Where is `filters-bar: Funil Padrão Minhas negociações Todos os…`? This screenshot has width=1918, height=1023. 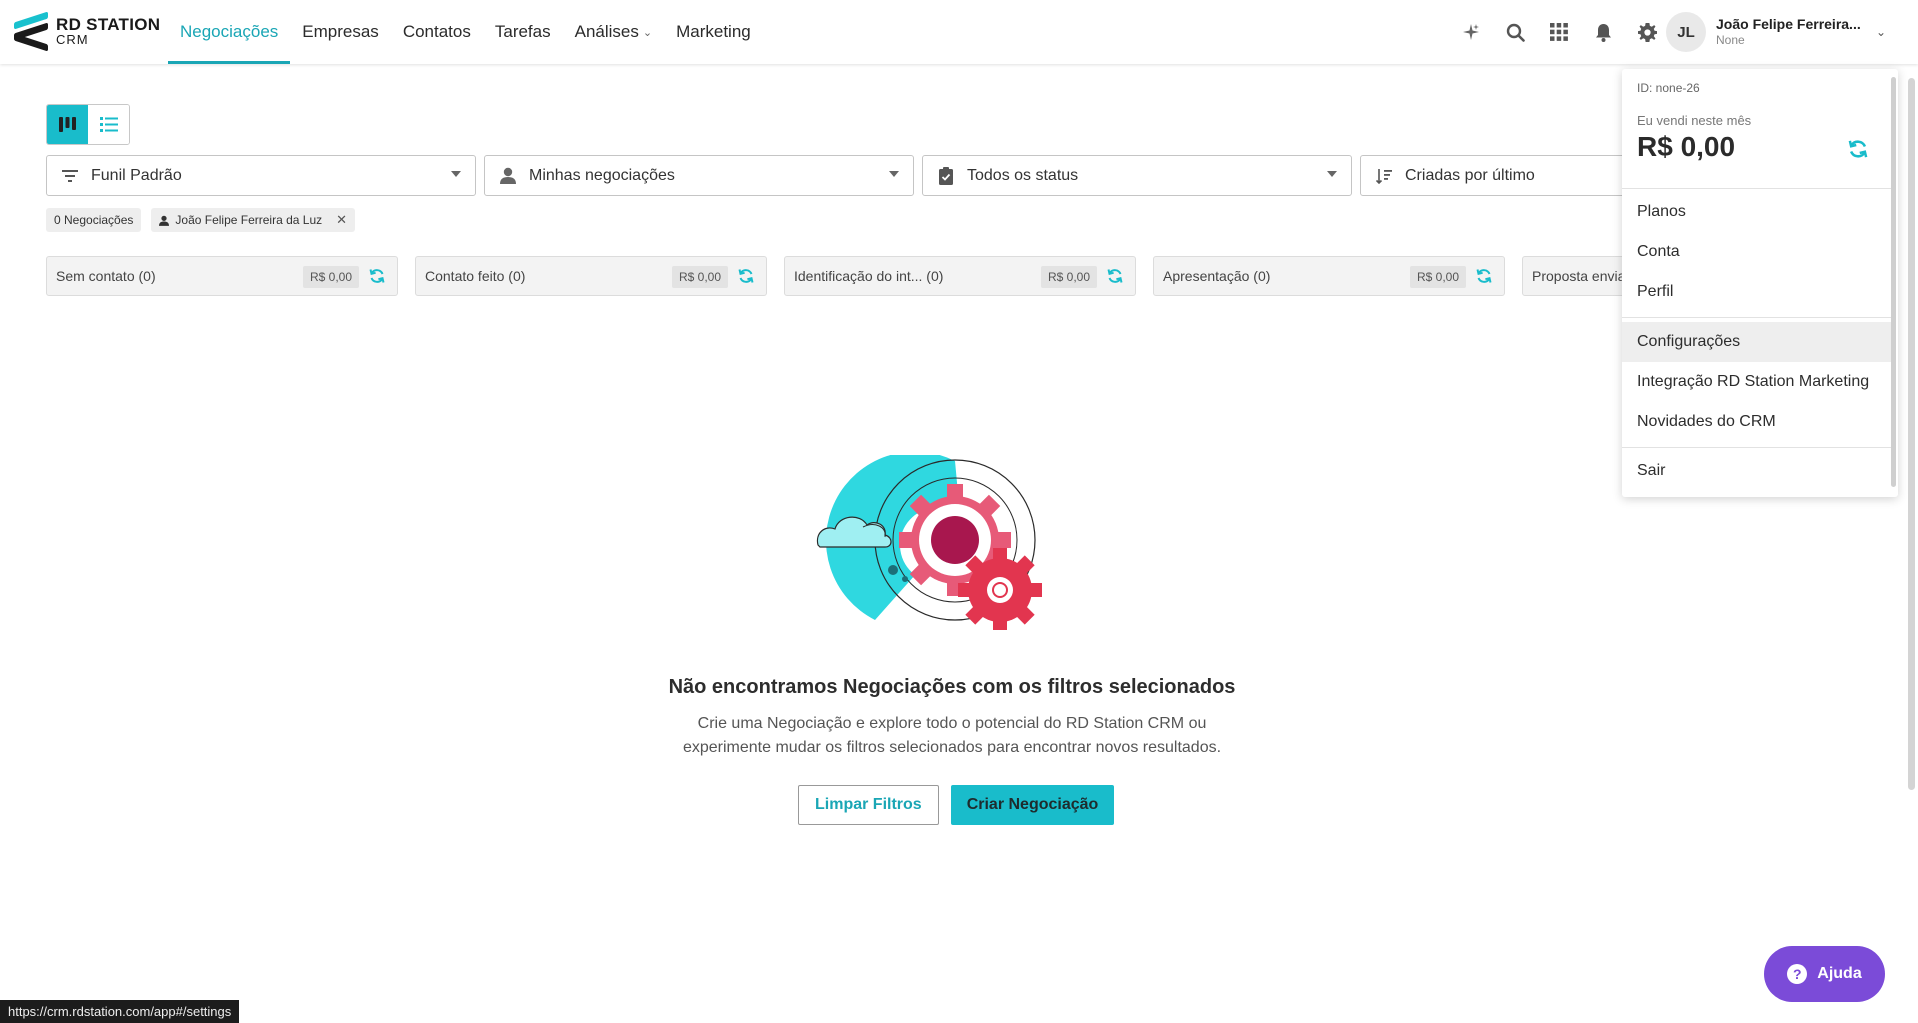 filters-bar: Funil Padrão Minhas negociações Todos os… is located at coordinates (918, 175).